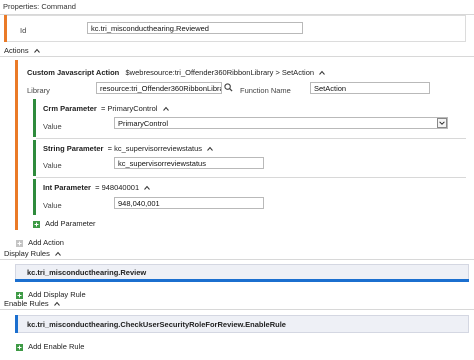 The image size is (474, 360). I want to click on display-rule-name: kc.tri_misconducthearing.Review, so click(87, 272).